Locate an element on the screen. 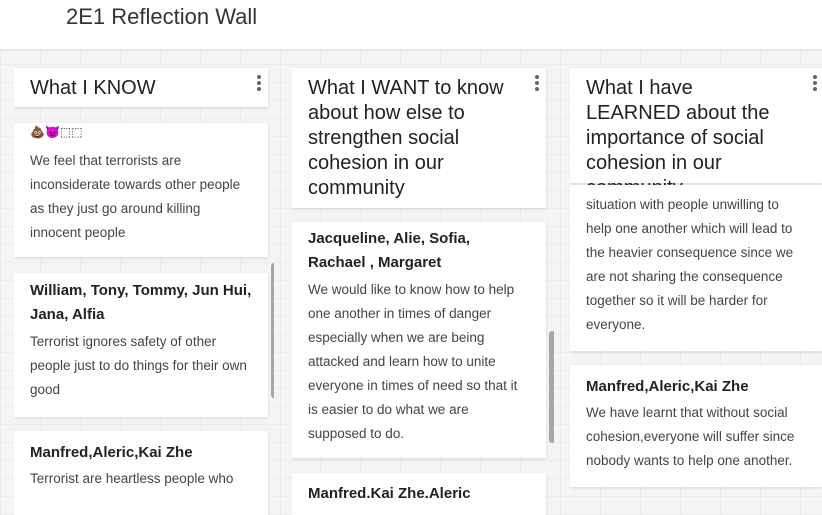  app-header: 2E1 Reflection Wall is located at coordinates (411, 25).